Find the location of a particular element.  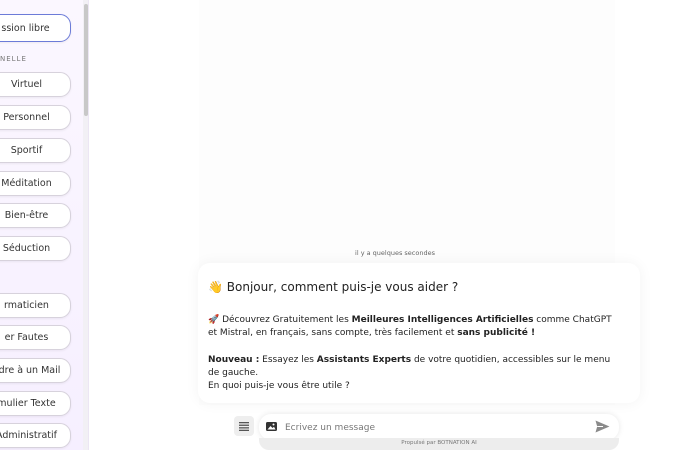

sidebar-item-corriger-fautes: er Fautes is located at coordinates (35, 337).